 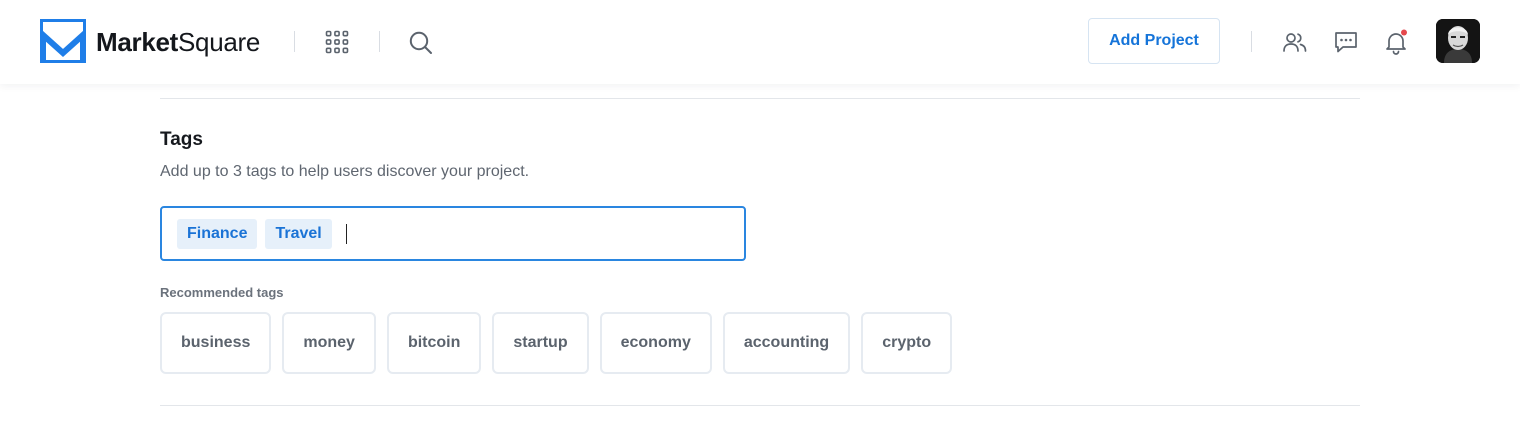 I want to click on recommended-tag-startup: startup, so click(x=540, y=343).